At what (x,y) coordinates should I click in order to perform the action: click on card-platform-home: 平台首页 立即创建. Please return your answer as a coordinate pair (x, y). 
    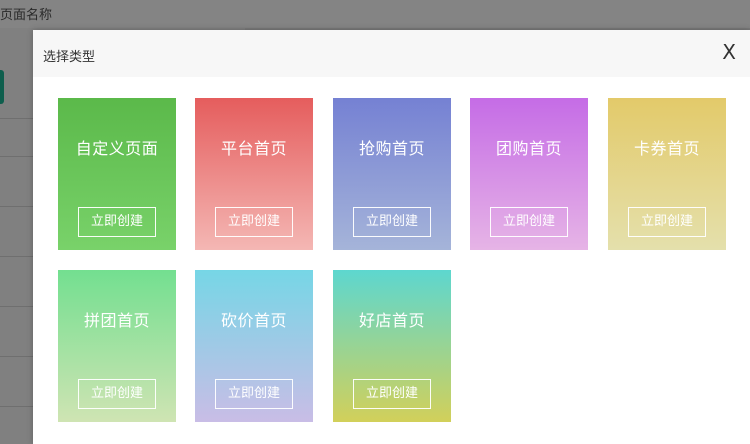
    Looking at the image, I should click on (254, 174).